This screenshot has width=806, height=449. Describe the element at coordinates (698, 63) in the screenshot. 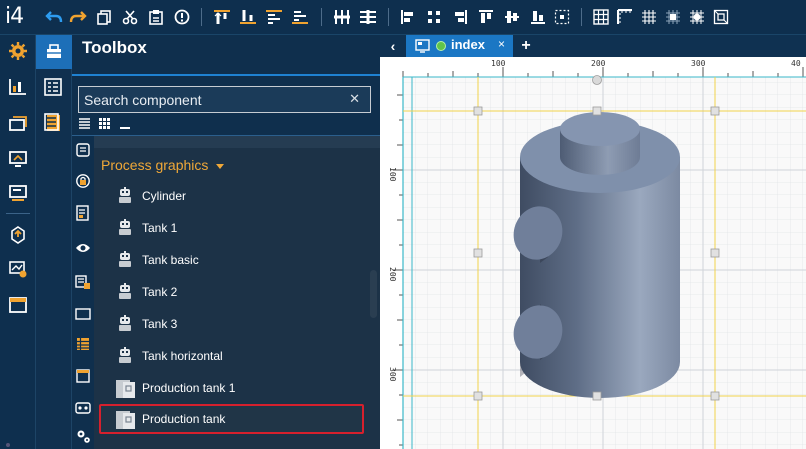

I see `ruler-label: 300` at that location.